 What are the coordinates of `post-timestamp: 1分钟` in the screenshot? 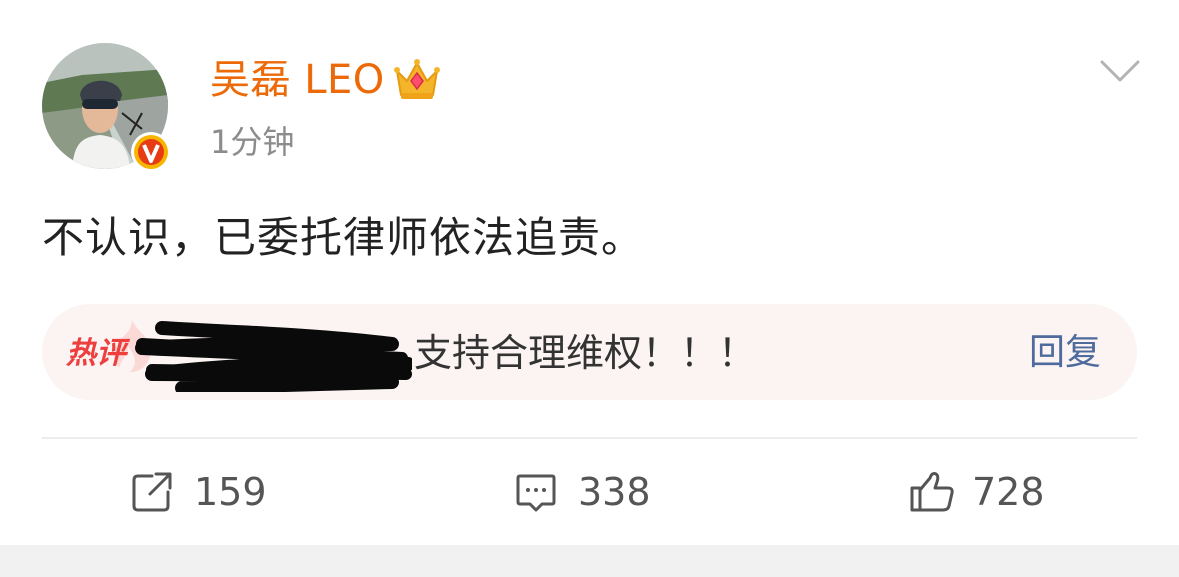 It's located at (252, 142).